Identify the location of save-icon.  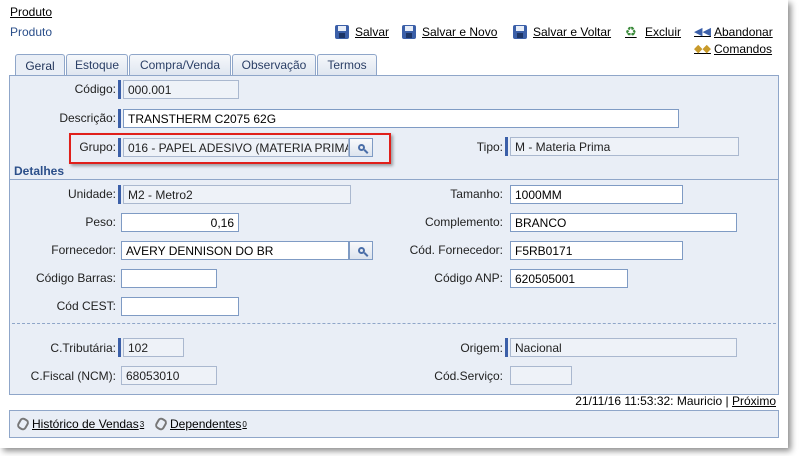
(342, 32).